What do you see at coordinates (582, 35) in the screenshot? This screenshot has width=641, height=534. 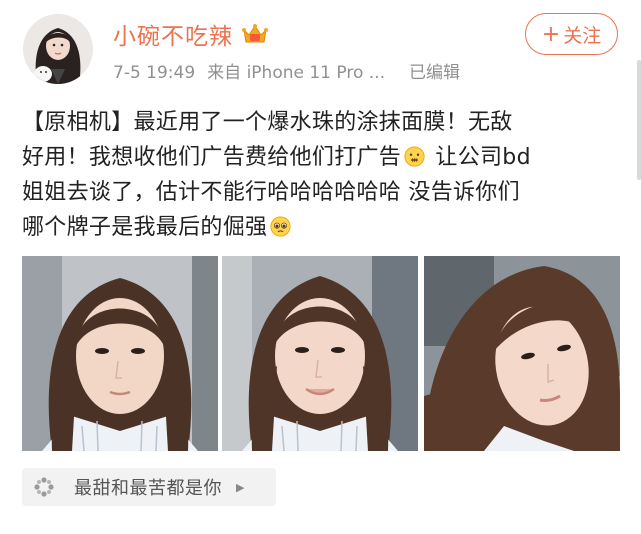 I see `follow-label: 关注` at bounding box center [582, 35].